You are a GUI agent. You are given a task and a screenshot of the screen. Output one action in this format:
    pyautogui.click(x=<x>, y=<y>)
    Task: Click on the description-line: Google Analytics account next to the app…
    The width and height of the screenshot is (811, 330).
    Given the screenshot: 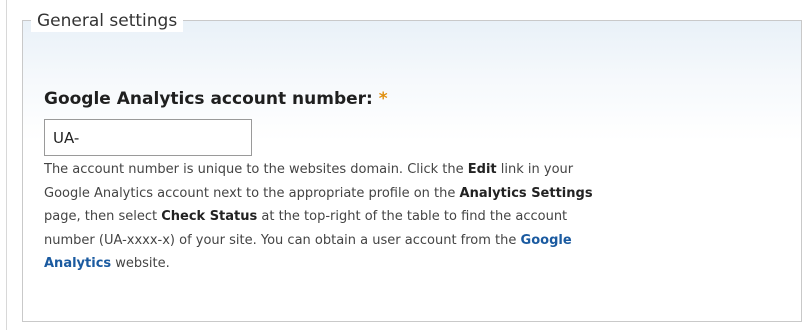 What is the action you would take?
    pyautogui.click(x=414, y=194)
    